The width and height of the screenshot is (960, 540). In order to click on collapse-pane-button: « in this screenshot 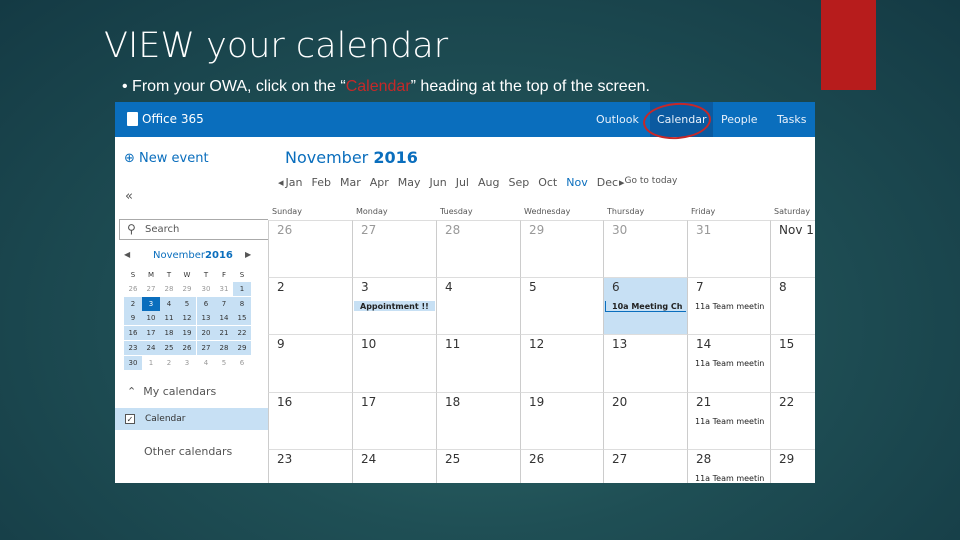, I will do `click(129, 196)`.